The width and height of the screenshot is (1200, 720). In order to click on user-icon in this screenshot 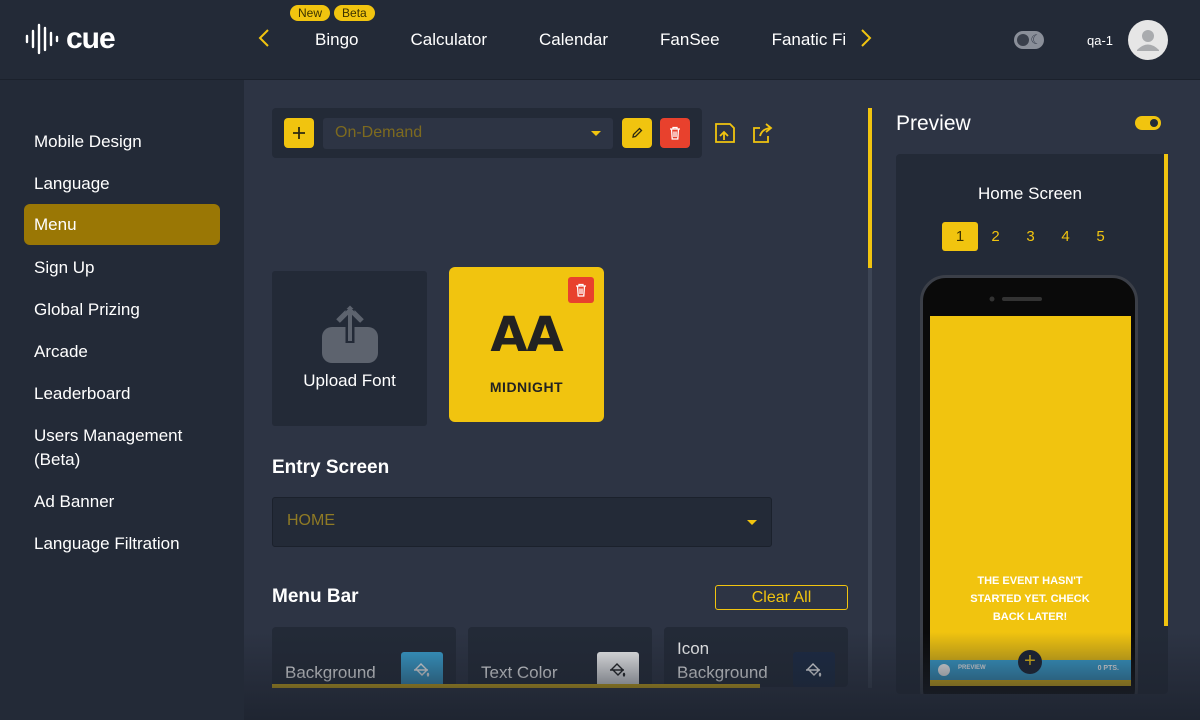, I will do `click(1148, 40)`.